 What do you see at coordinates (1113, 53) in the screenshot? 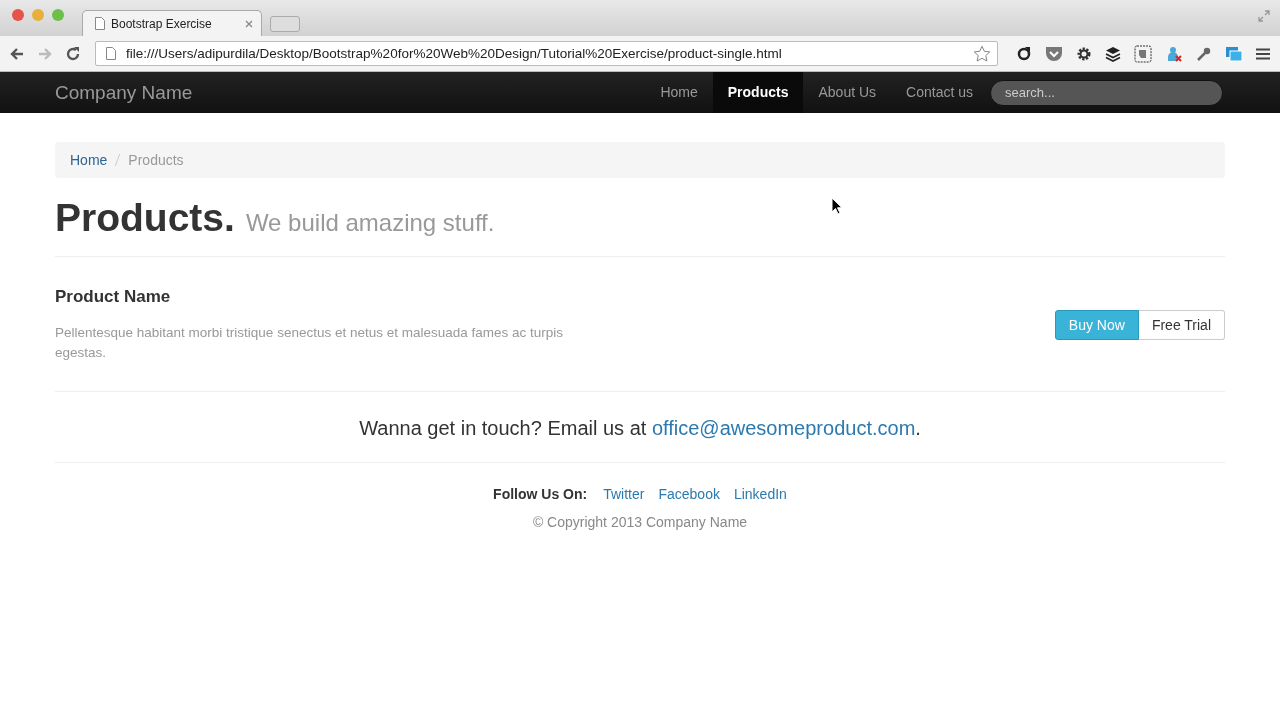
I see `layers-icon` at bounding box center [1113, 53].